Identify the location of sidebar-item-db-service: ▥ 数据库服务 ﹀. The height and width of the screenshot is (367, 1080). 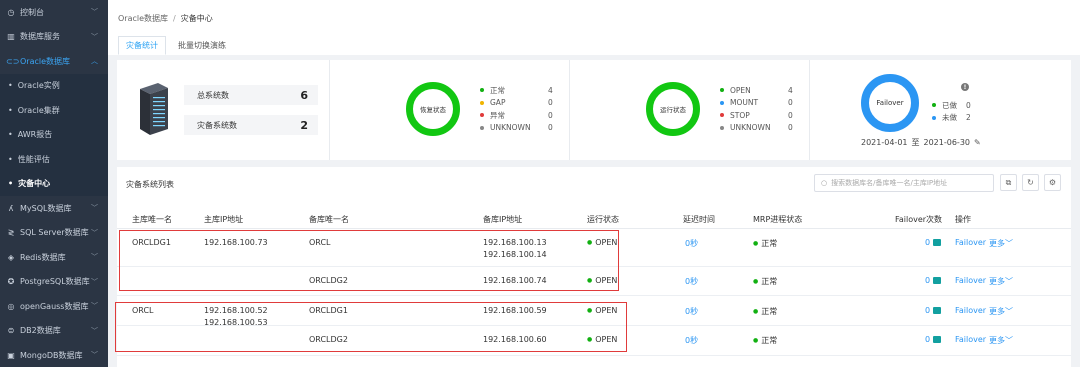
(54, 37).